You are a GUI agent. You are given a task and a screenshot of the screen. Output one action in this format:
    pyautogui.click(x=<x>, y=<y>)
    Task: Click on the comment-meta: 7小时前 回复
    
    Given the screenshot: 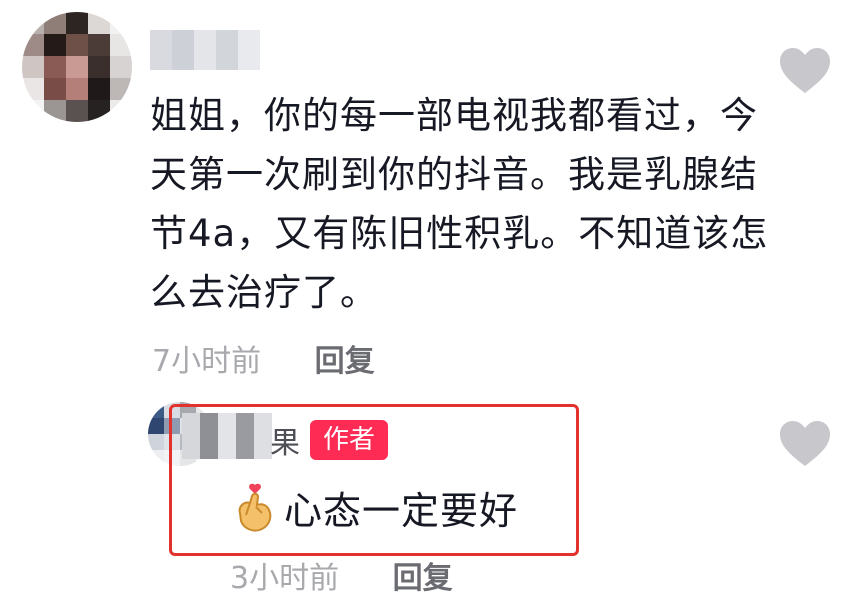 What is the action you would take?
    pyautogui.click(x=263, y=358)
    